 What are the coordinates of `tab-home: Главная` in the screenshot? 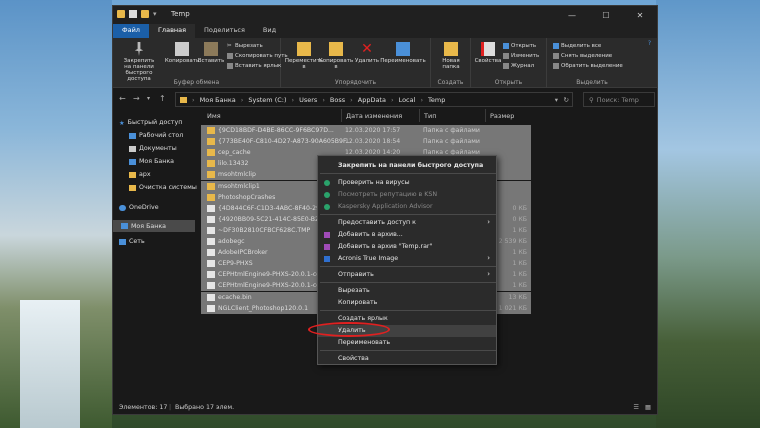 It's located at (172, 31).